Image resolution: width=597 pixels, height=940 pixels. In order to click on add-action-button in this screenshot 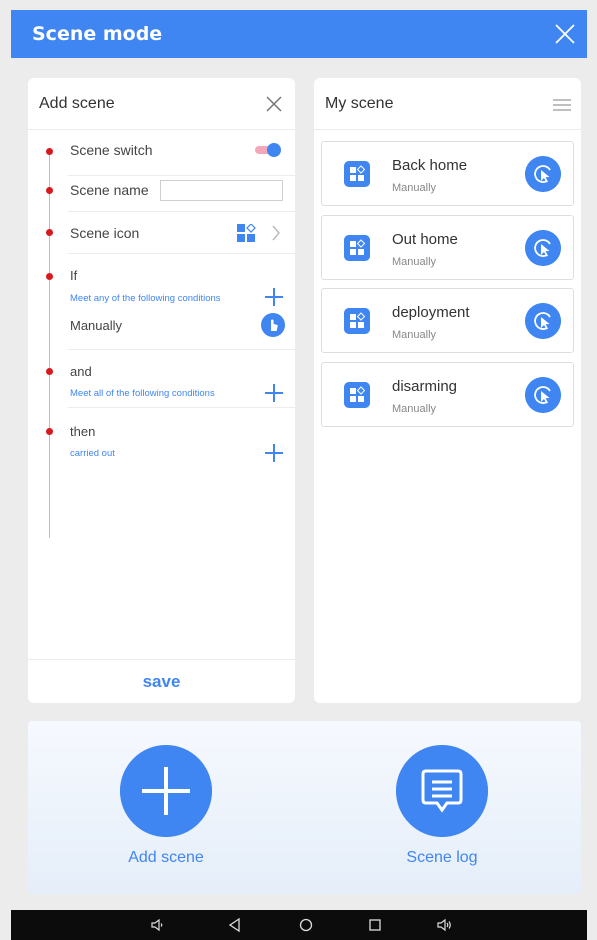, I will do `click(274, 453)`.